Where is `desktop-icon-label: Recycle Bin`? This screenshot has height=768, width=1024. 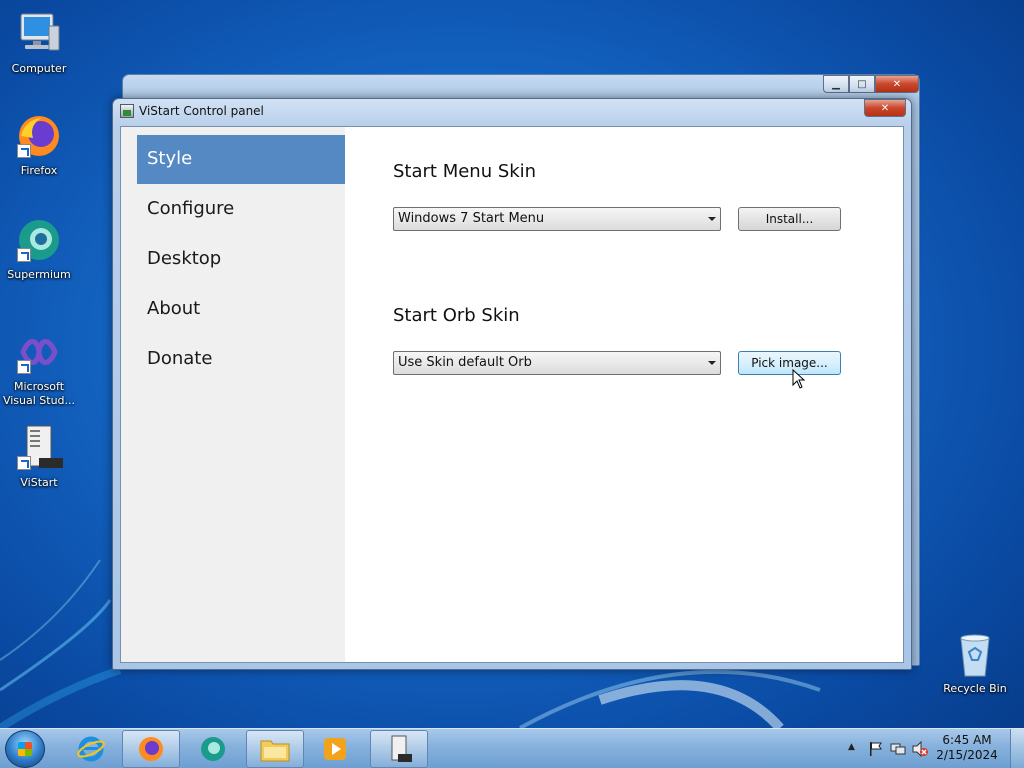
desktop-icon-label: Recycle Bin is located at coordinates (975, 688).